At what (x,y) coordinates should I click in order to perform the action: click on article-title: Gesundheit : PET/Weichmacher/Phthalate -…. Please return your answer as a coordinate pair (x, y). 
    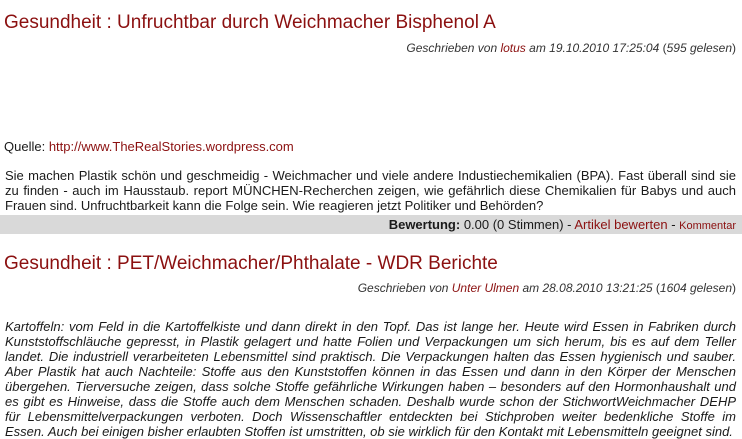
    Looking at the image, I should click on (251, 263).